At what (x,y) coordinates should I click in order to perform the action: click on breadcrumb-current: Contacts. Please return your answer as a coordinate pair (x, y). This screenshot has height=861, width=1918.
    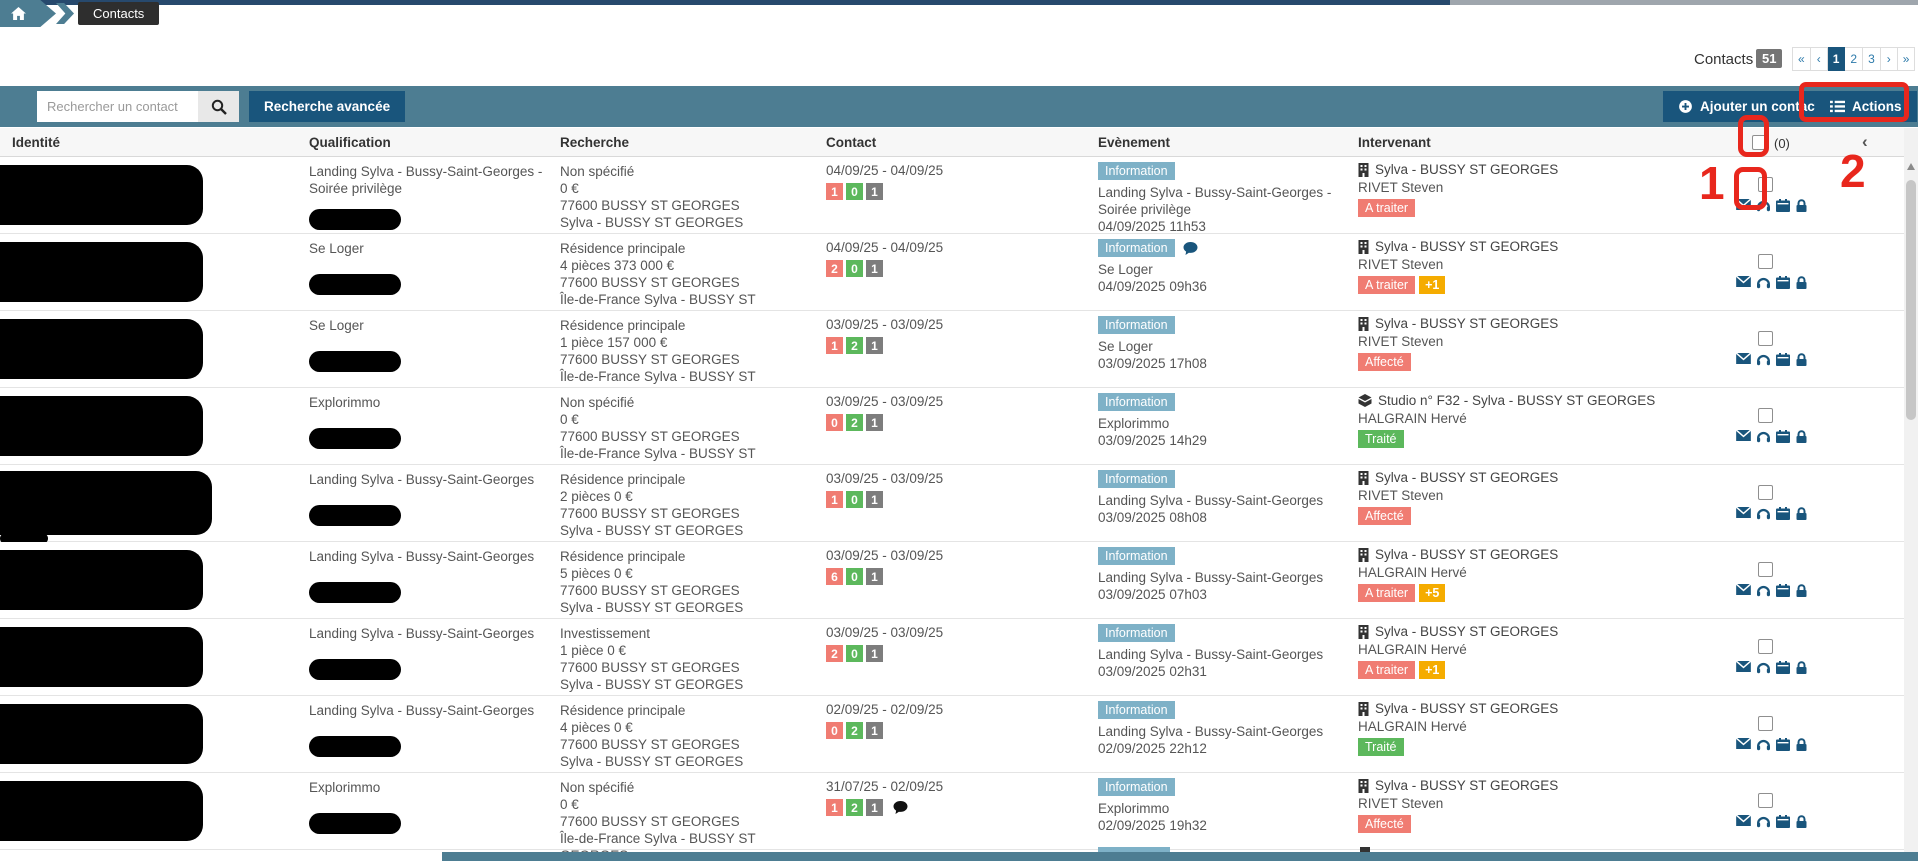
    Looking at the image, I should click on (119, 13).